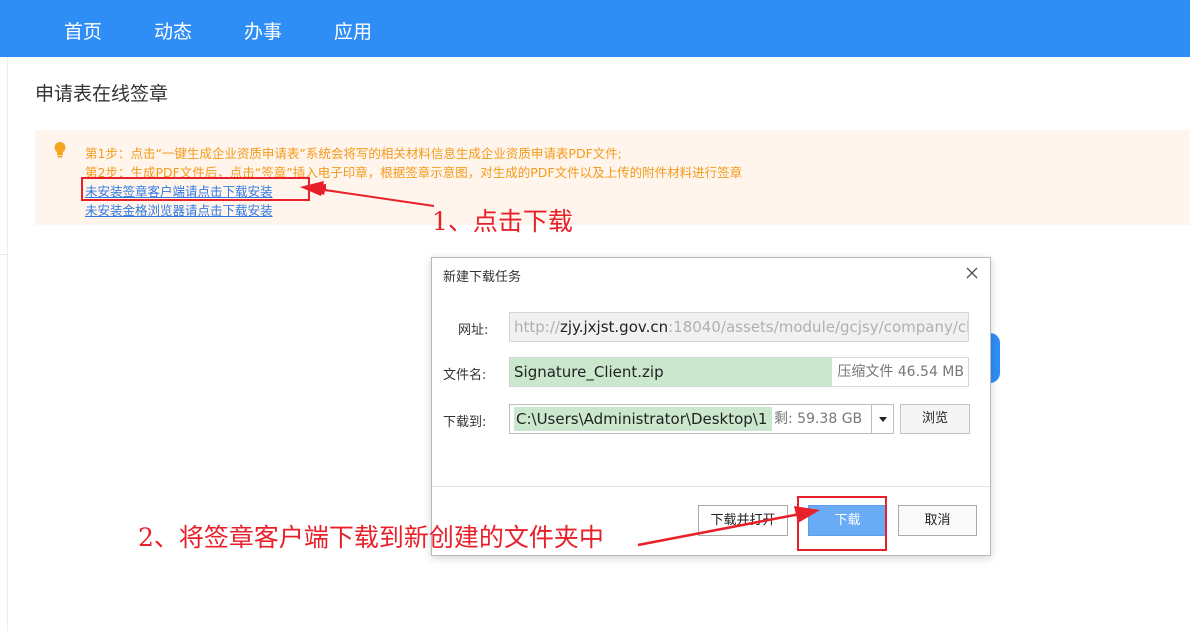  I want to click on filename-label: 文件名:, so click(465, 375).